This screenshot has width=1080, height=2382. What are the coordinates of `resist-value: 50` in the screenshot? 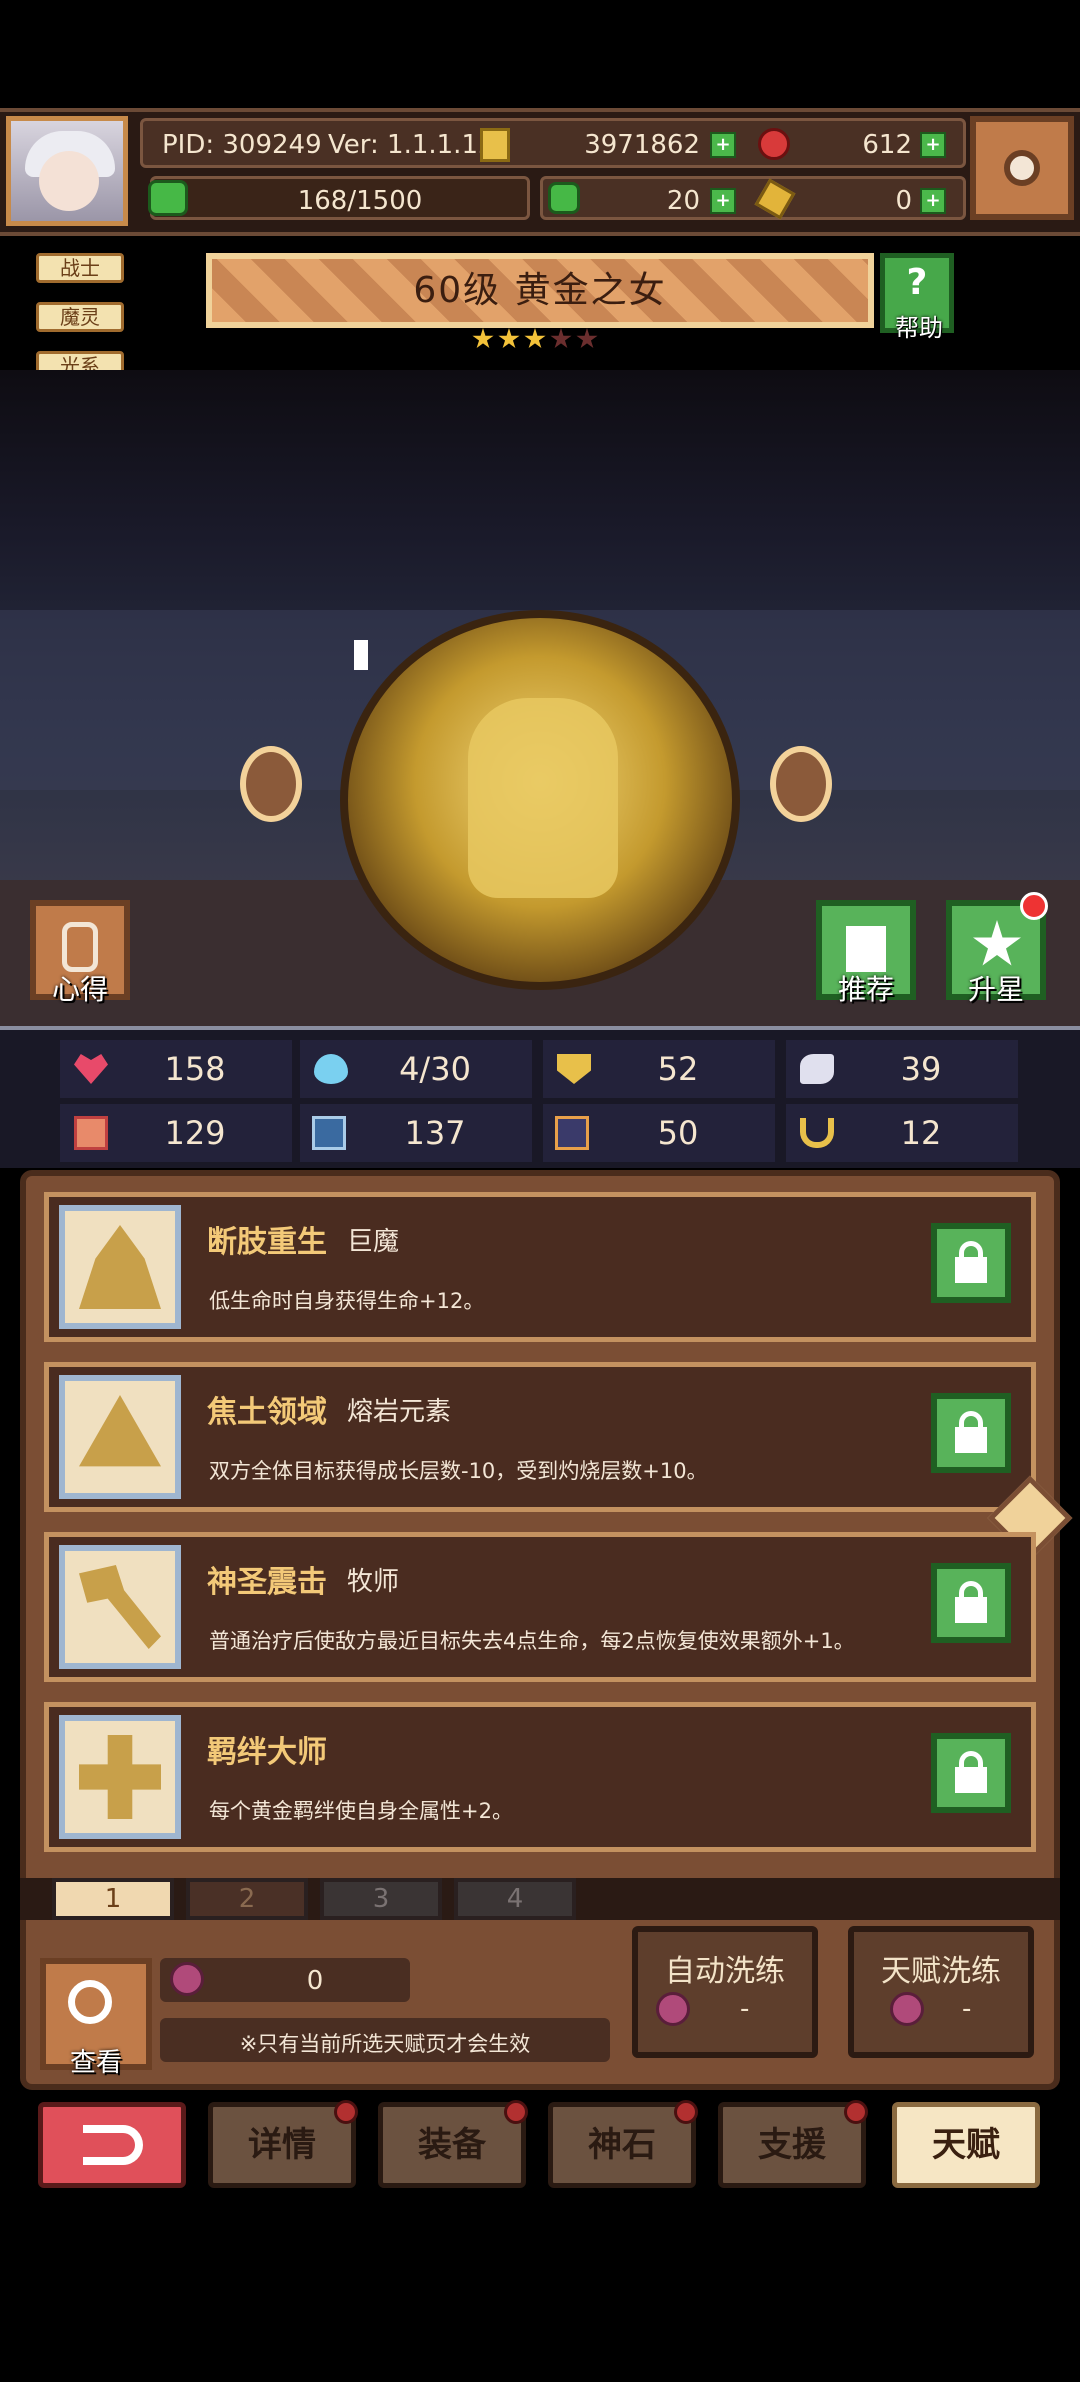 It's located at (678, 1133).